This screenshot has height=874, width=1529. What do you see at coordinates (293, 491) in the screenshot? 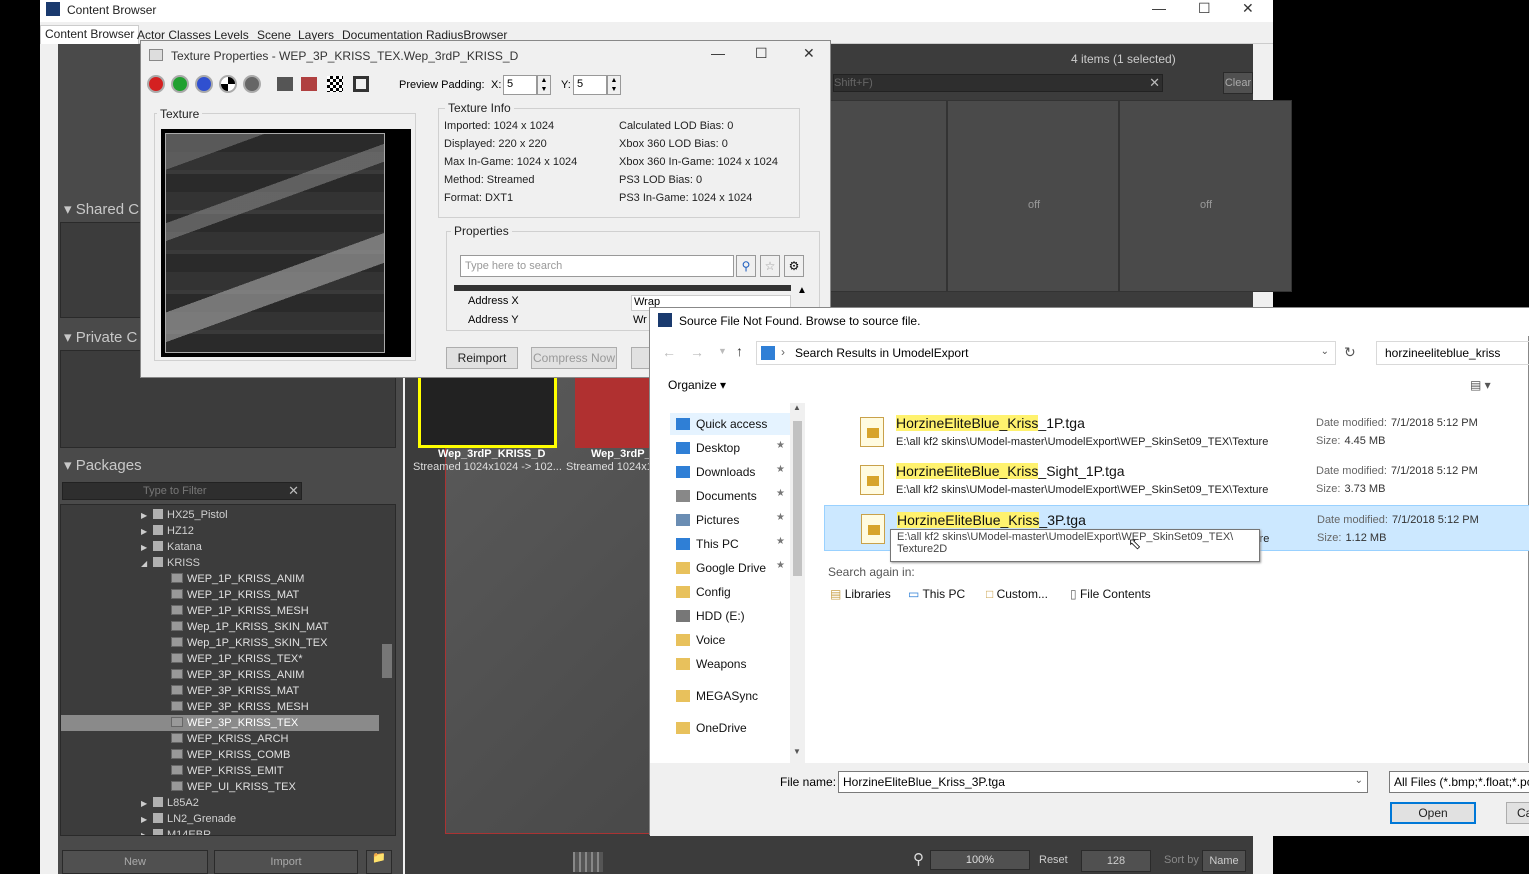
I see `clear-filter-icon: ✕` at bounding box center [293, 491].